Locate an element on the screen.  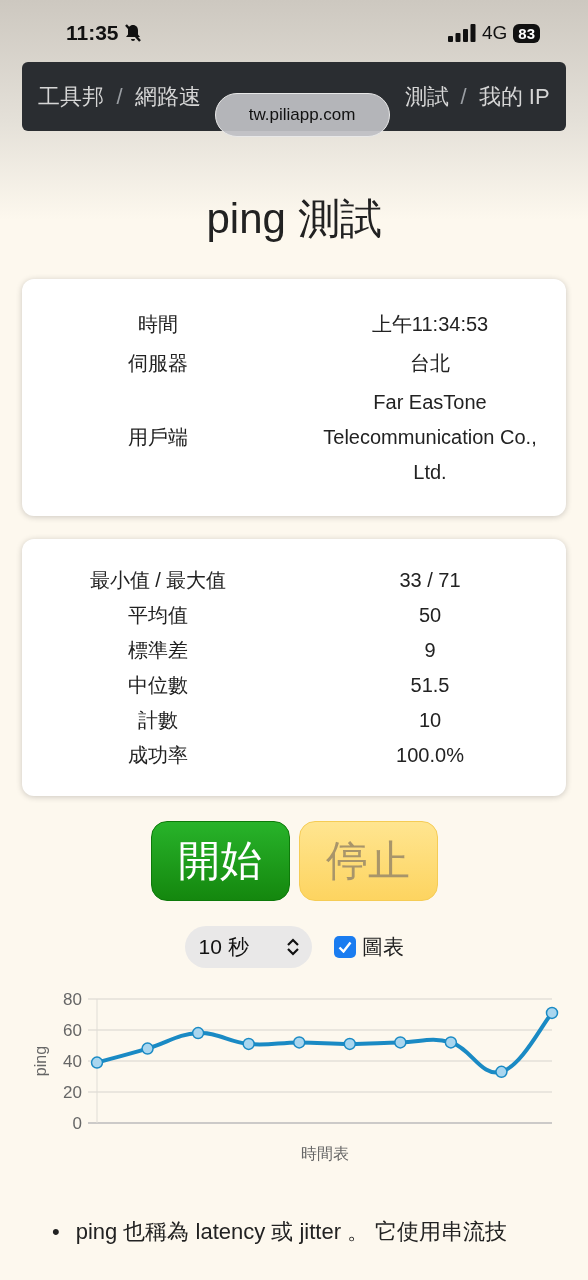
stat-value: 100.0% is located at coordinates (430, 755).